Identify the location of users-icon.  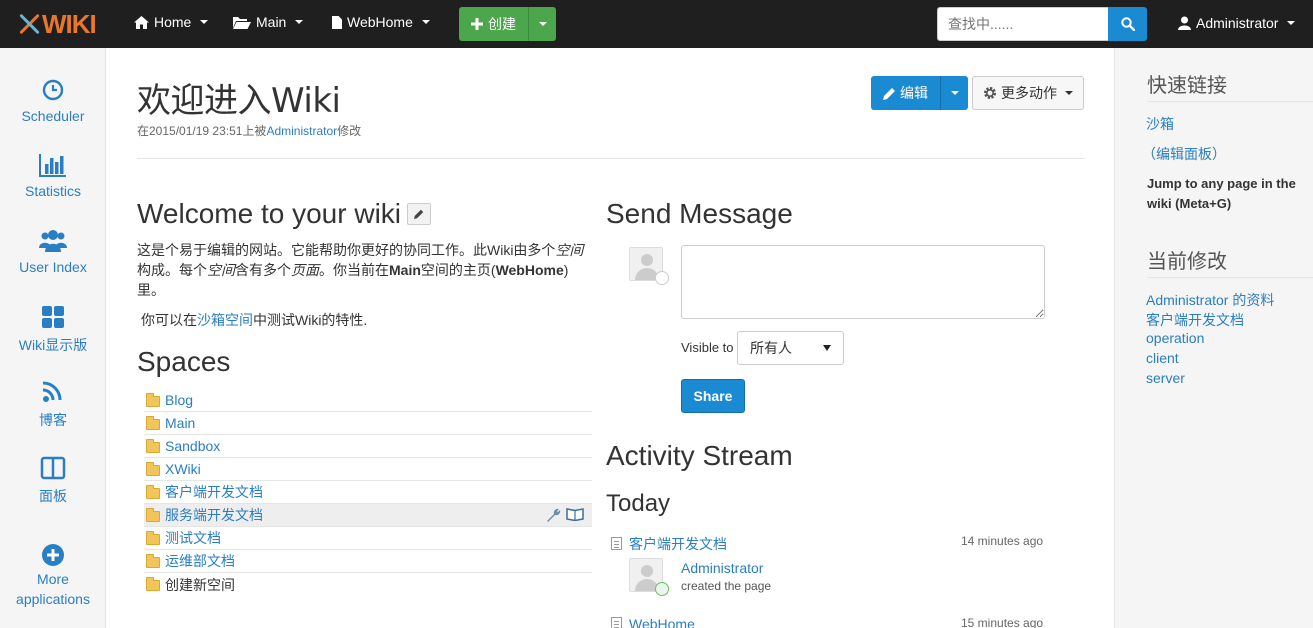
(53, 241).